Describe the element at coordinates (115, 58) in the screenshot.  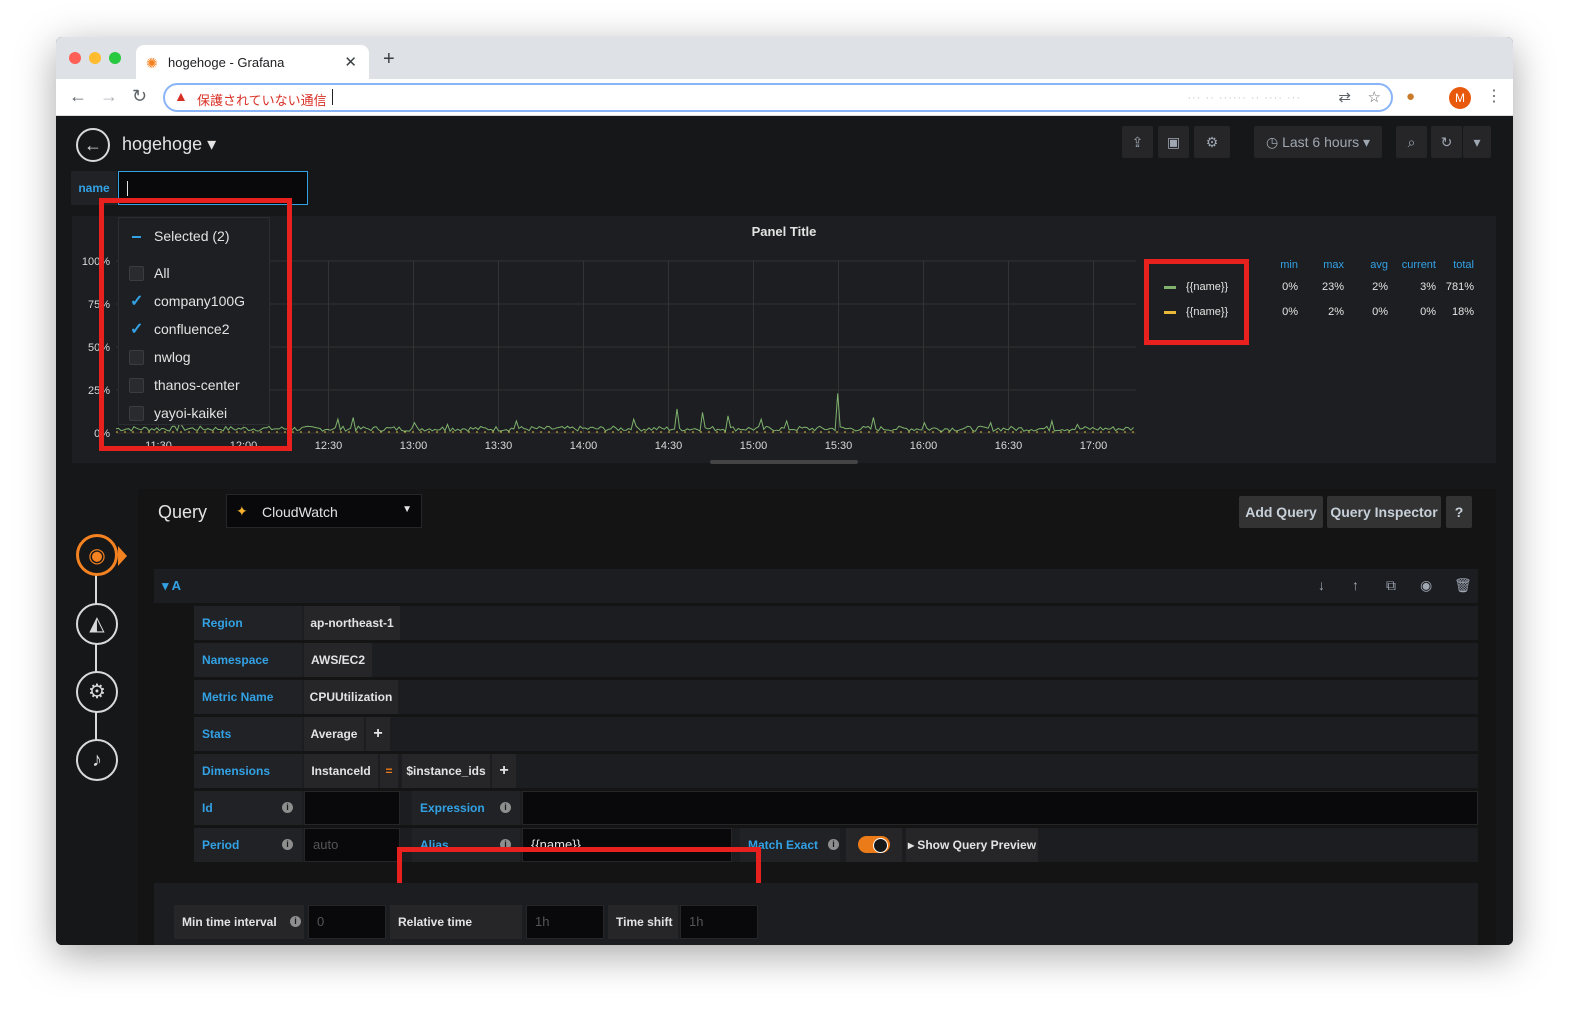
I see `maximize-window-button` at that location.